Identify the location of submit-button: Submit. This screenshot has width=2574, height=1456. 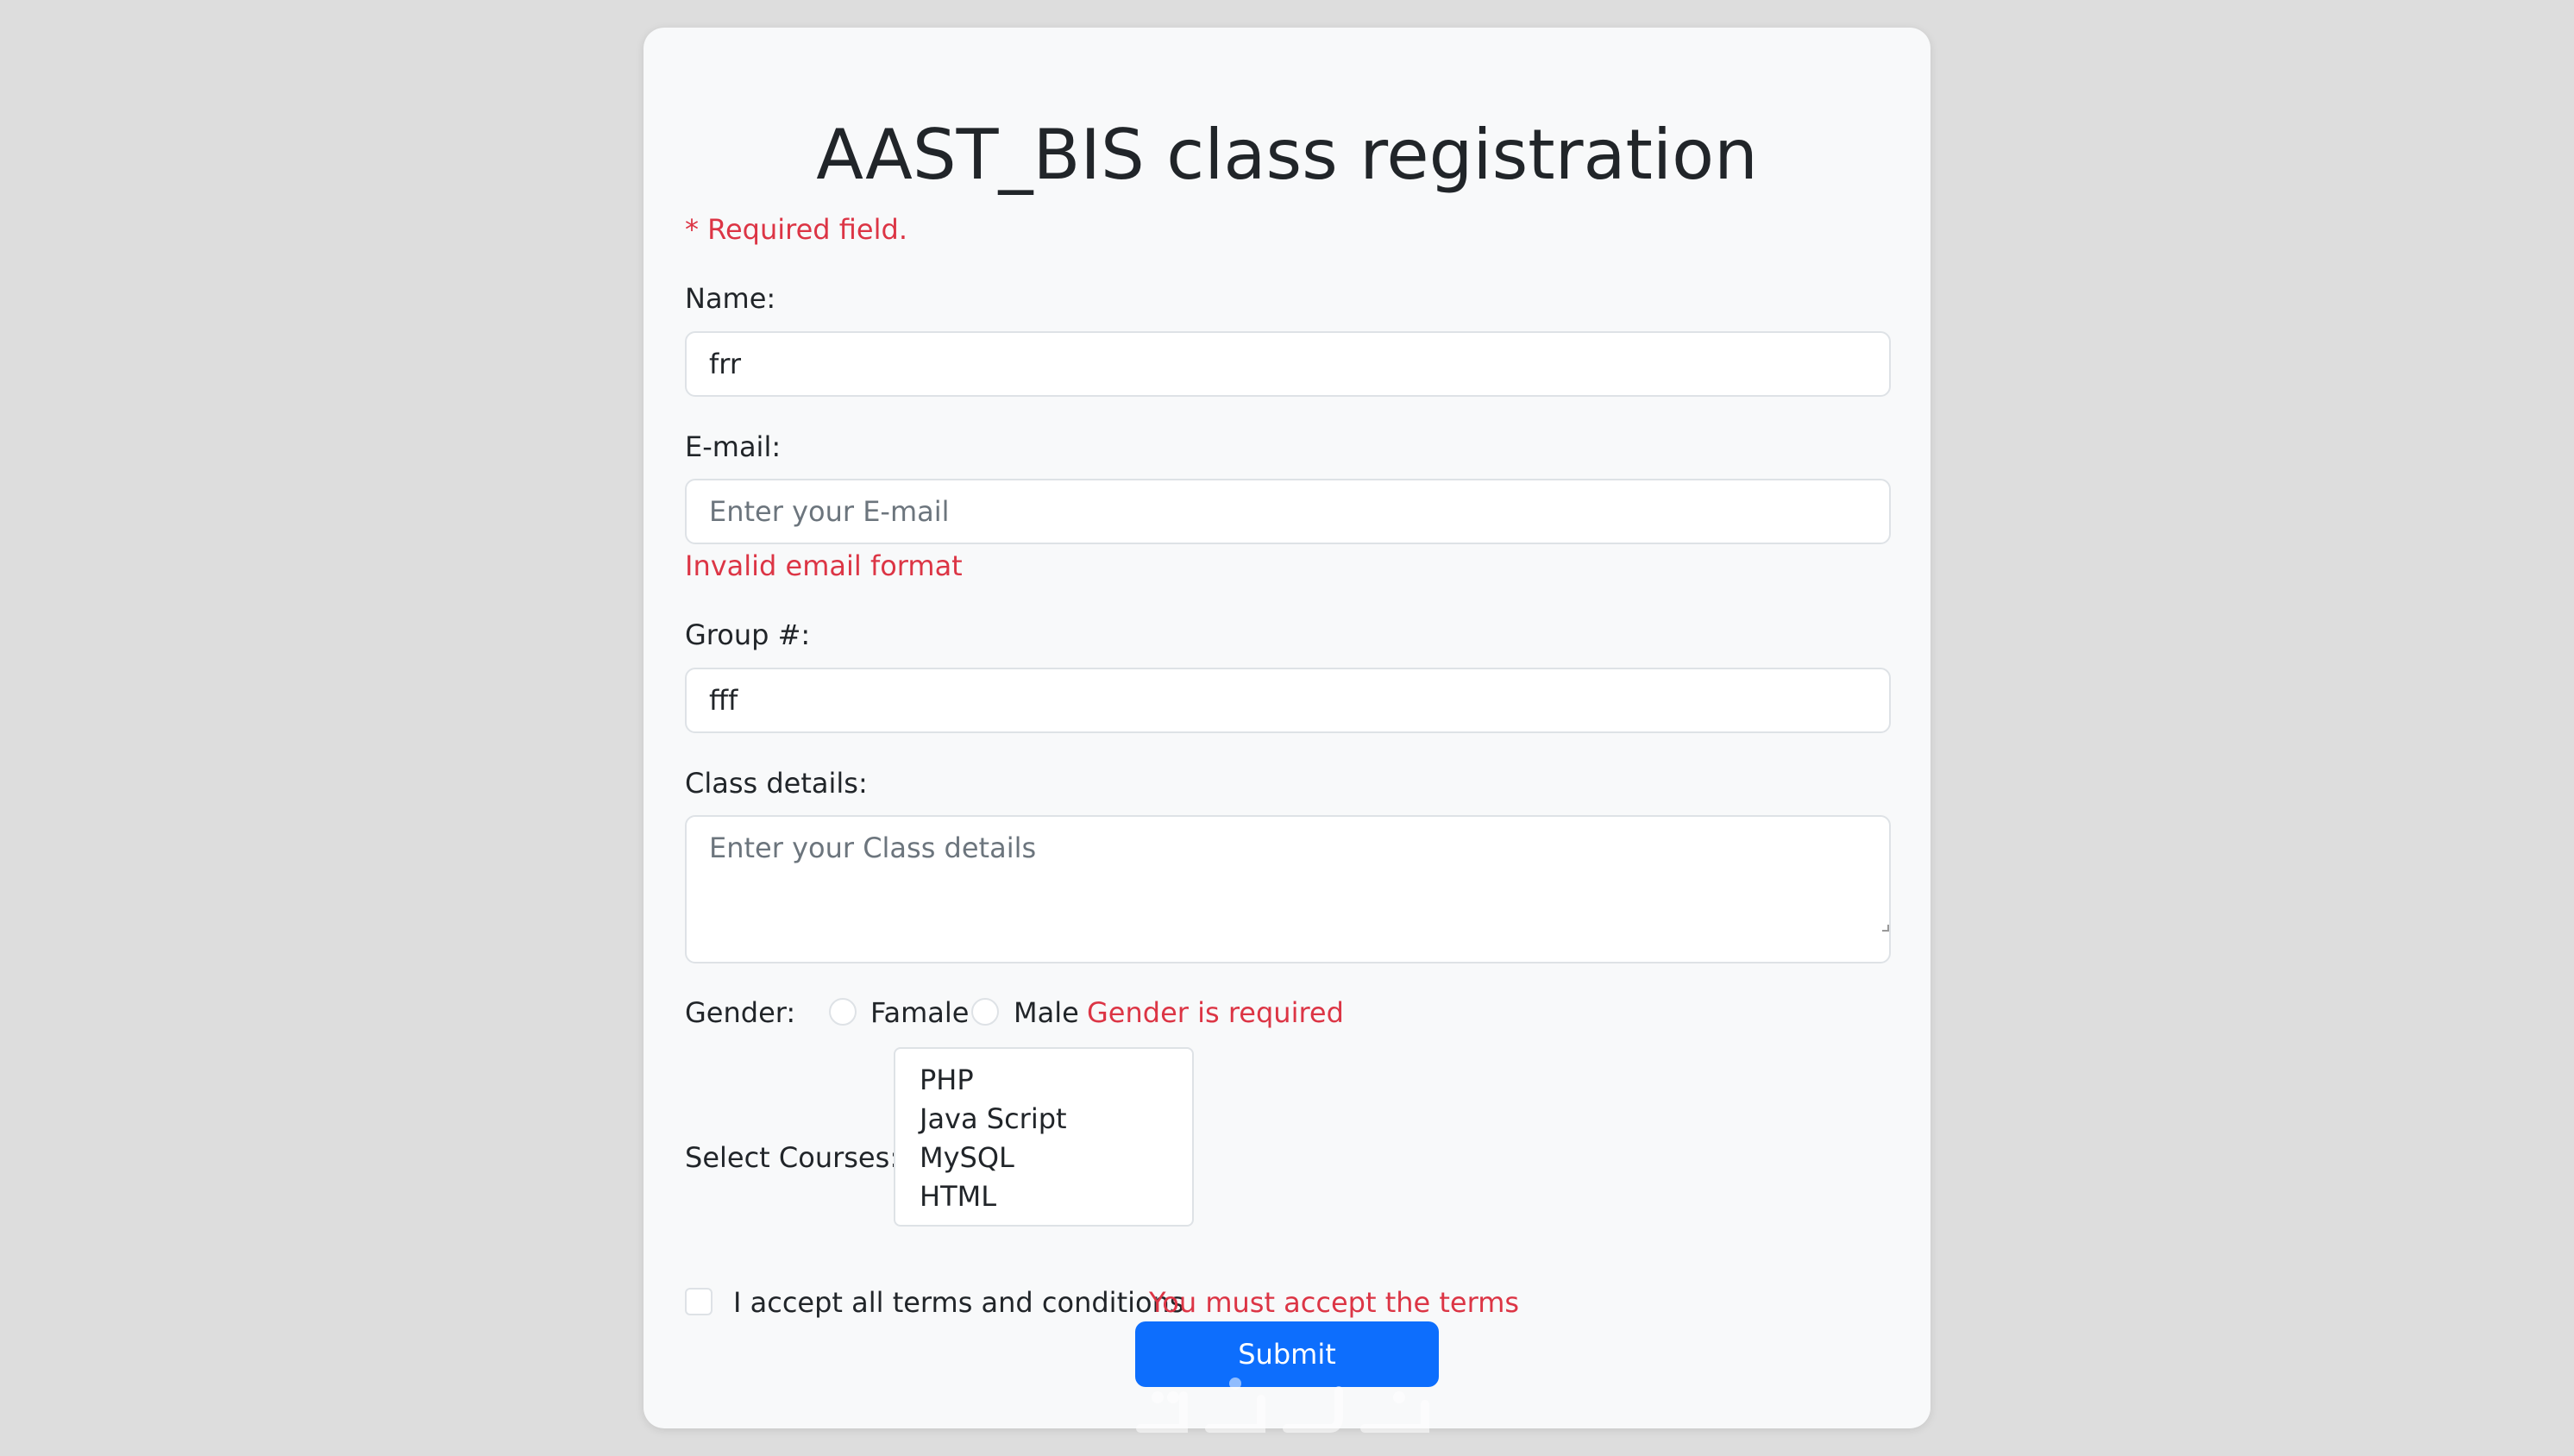
(1287, 1354).